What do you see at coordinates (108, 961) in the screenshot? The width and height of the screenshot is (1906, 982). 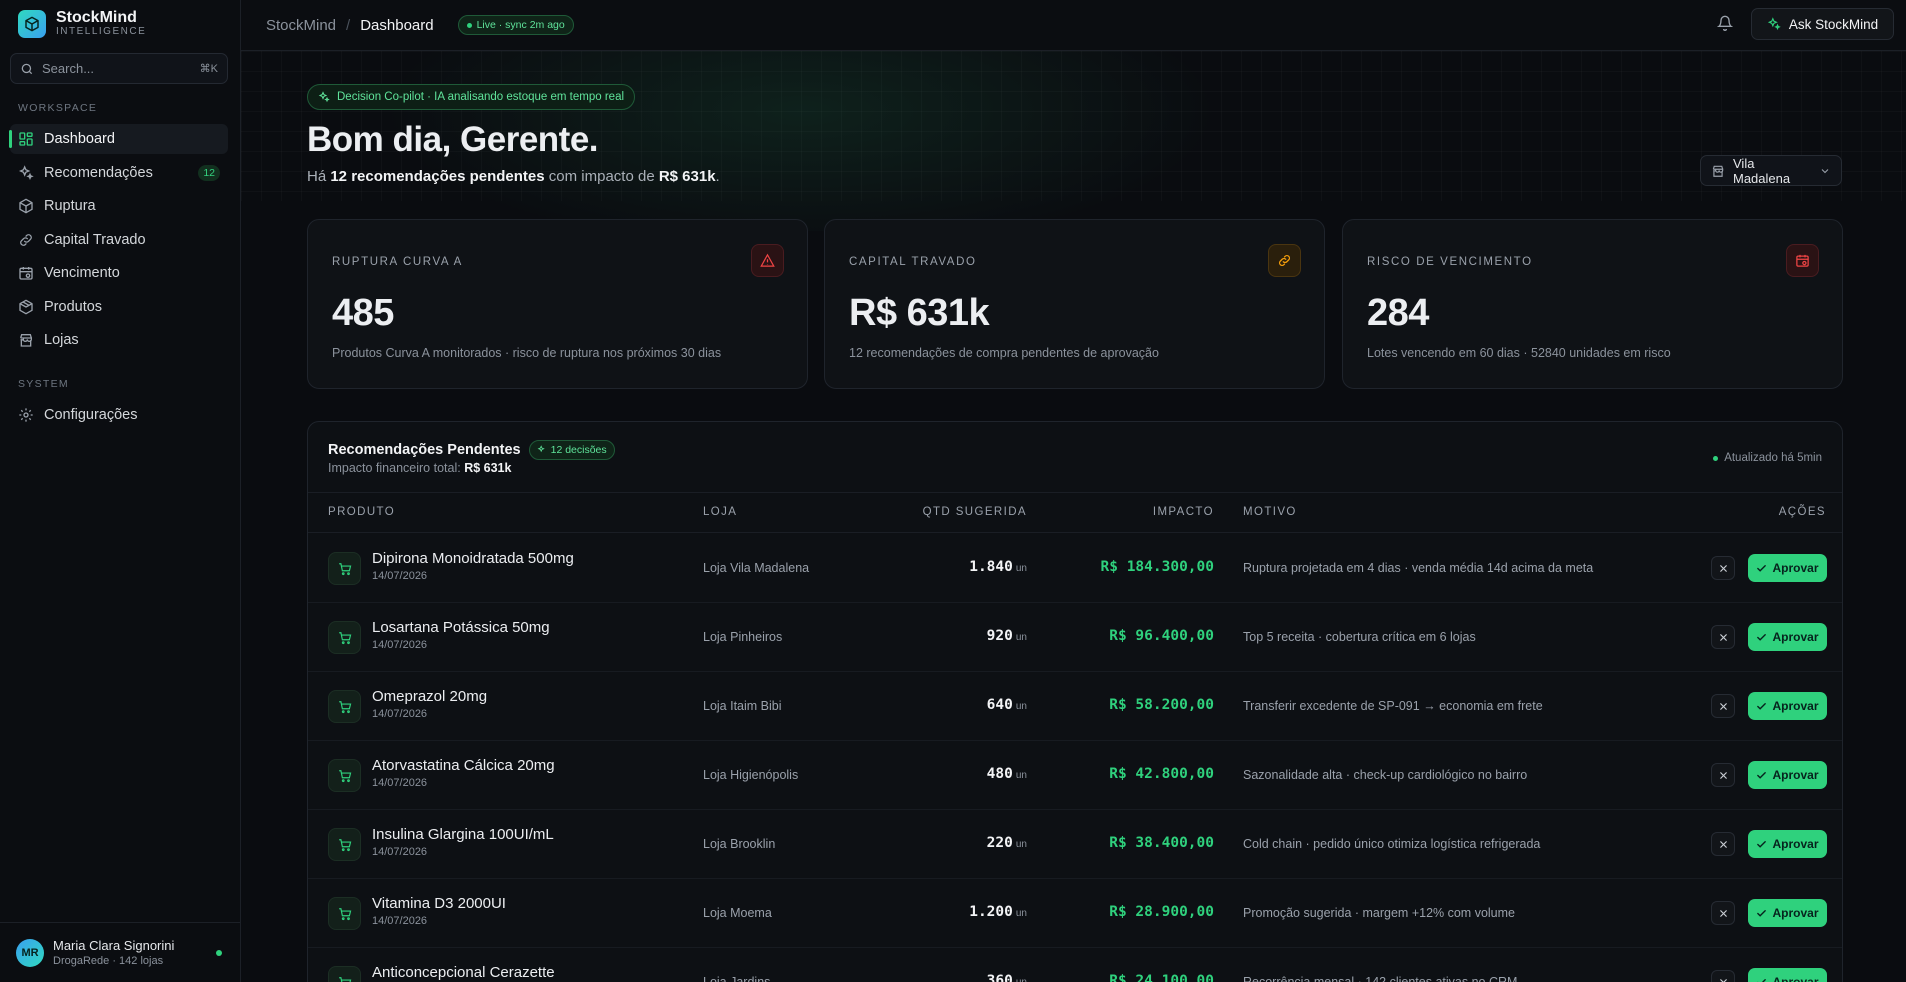 I see `user-org: DrogaRede · 142 lojas` at bounding box center [108, 961].